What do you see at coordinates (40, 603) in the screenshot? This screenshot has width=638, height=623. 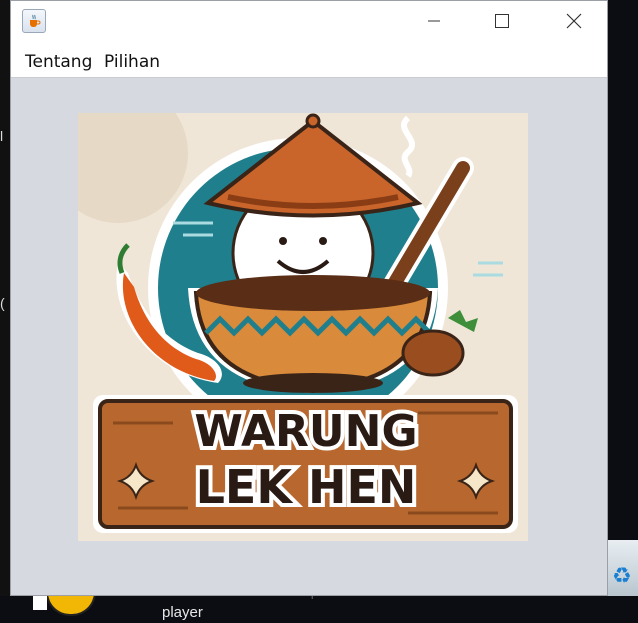 I see `shortcut-arrow-icon` at bounding box center [40, 603].